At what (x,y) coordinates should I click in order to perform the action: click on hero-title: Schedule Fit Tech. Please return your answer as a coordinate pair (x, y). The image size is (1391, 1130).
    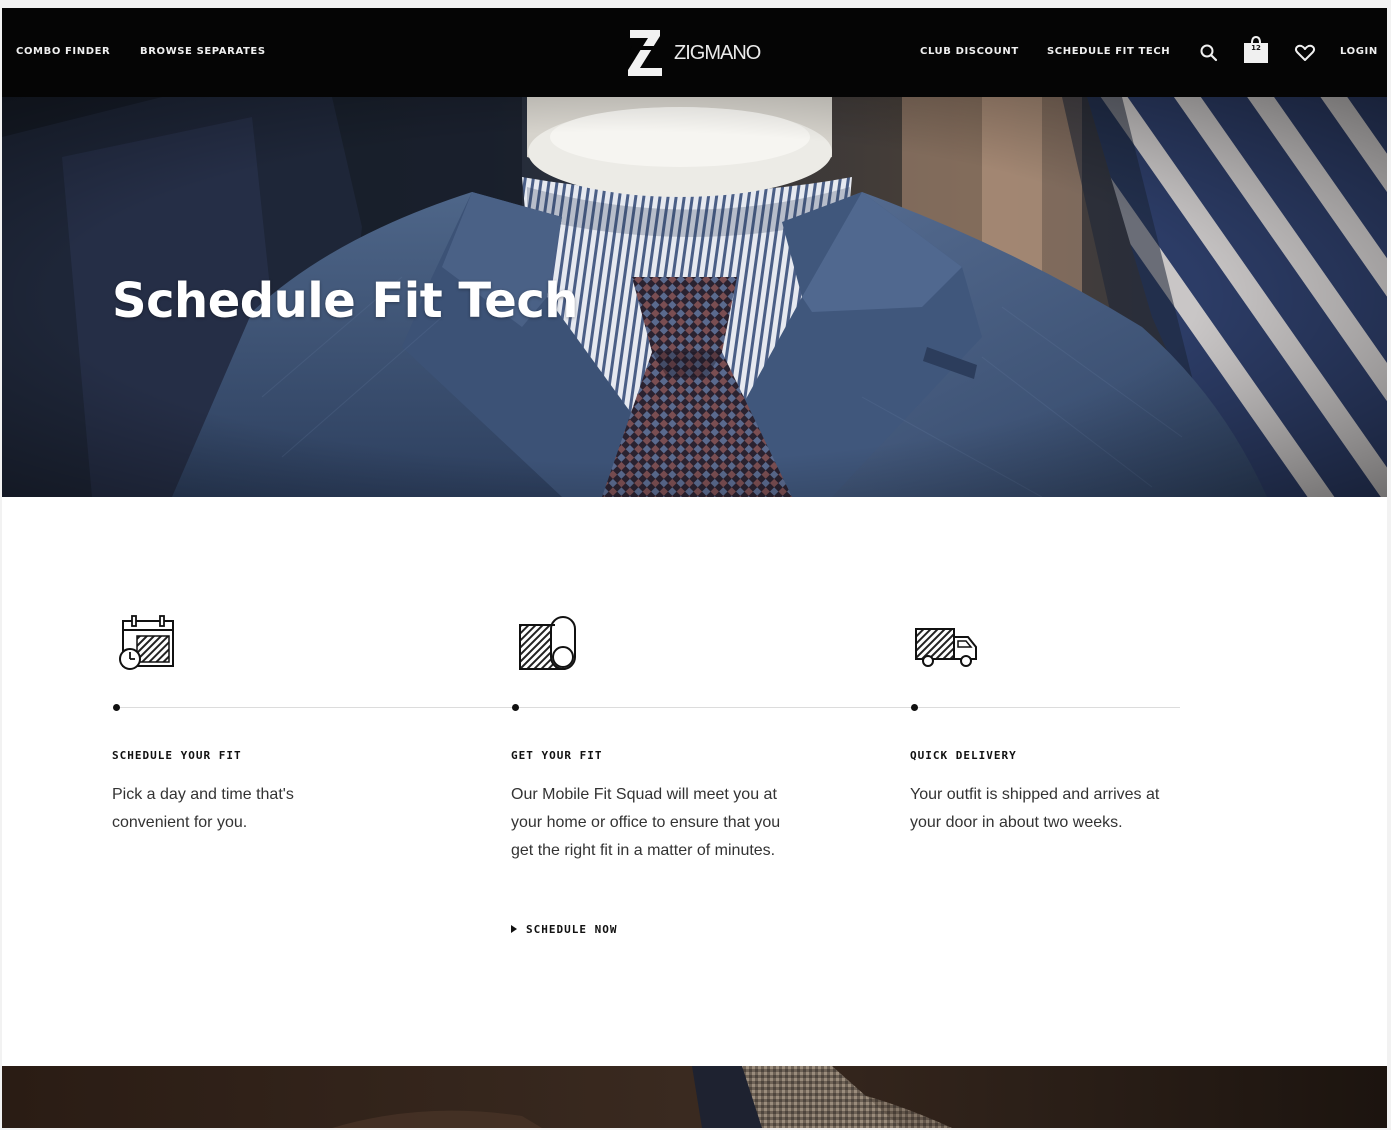
    Looking at the image, I should click on (345, 301).